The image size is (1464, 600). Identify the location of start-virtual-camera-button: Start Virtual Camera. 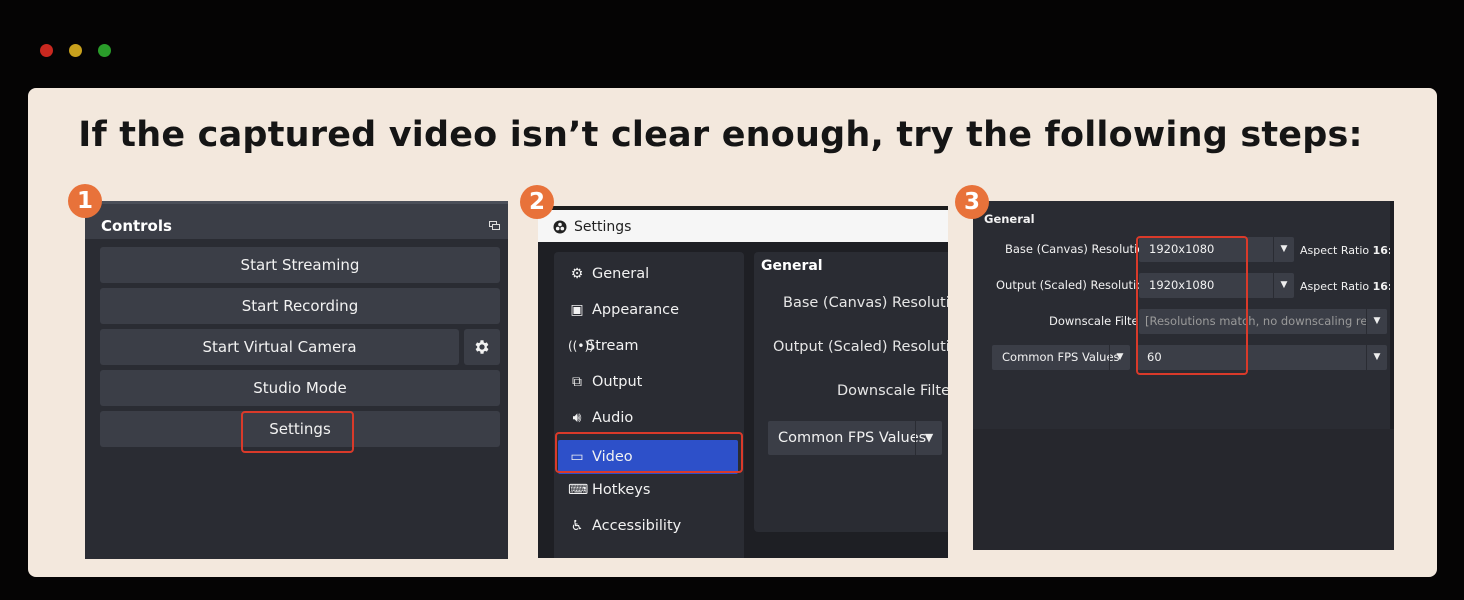
(279, 347).